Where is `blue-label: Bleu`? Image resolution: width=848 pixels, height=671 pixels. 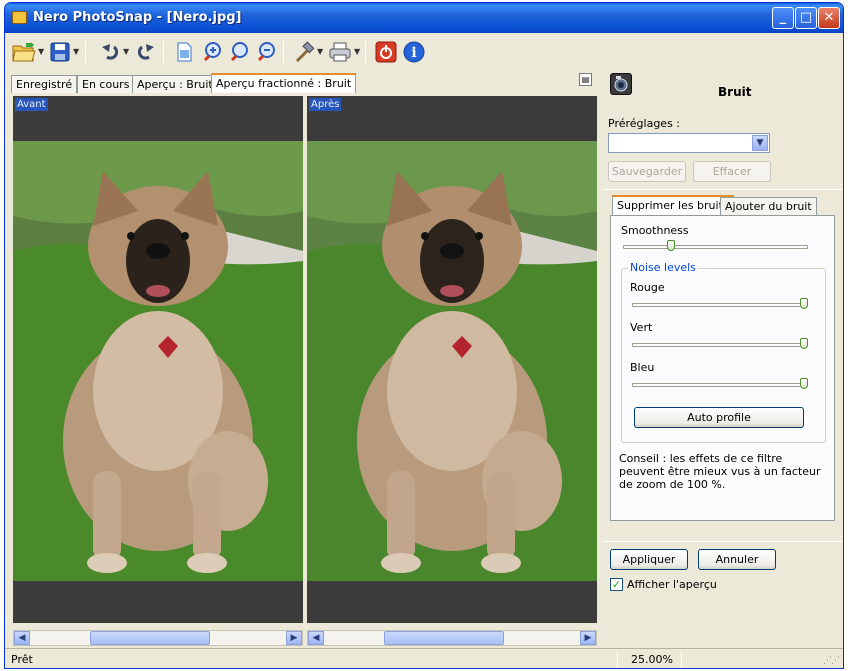 blue-label: Bleu is located at coordinates (642, 367).